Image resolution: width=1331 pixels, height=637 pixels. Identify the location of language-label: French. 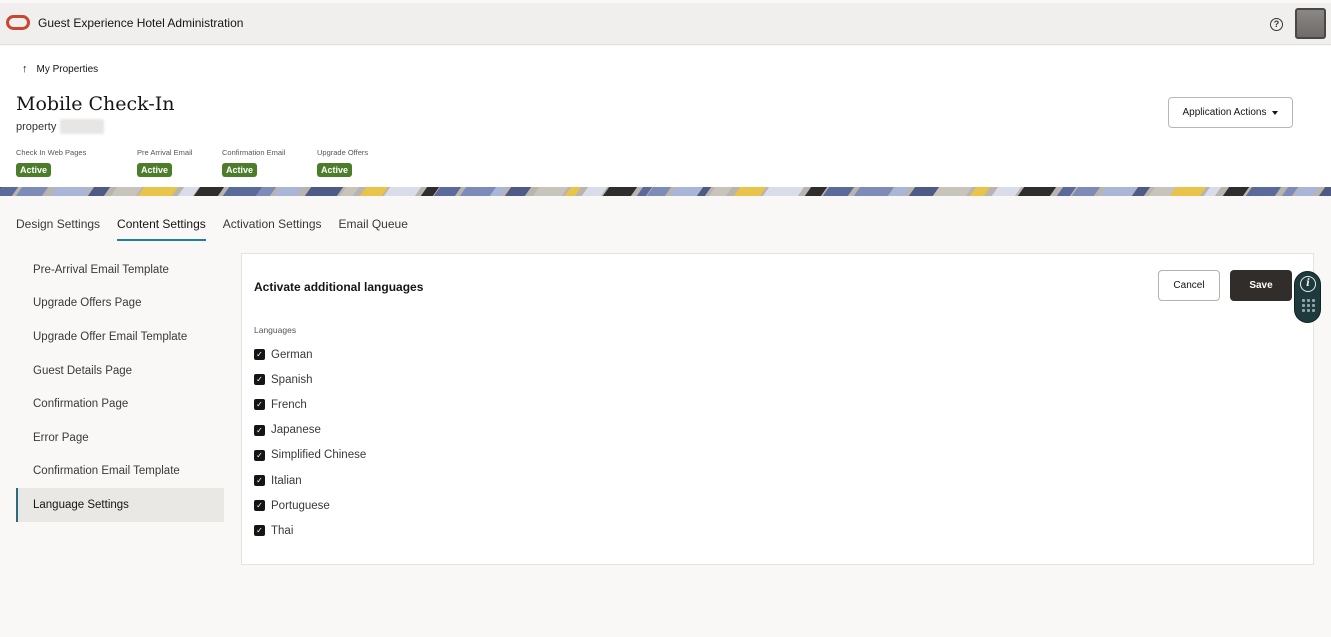
(289, 404).